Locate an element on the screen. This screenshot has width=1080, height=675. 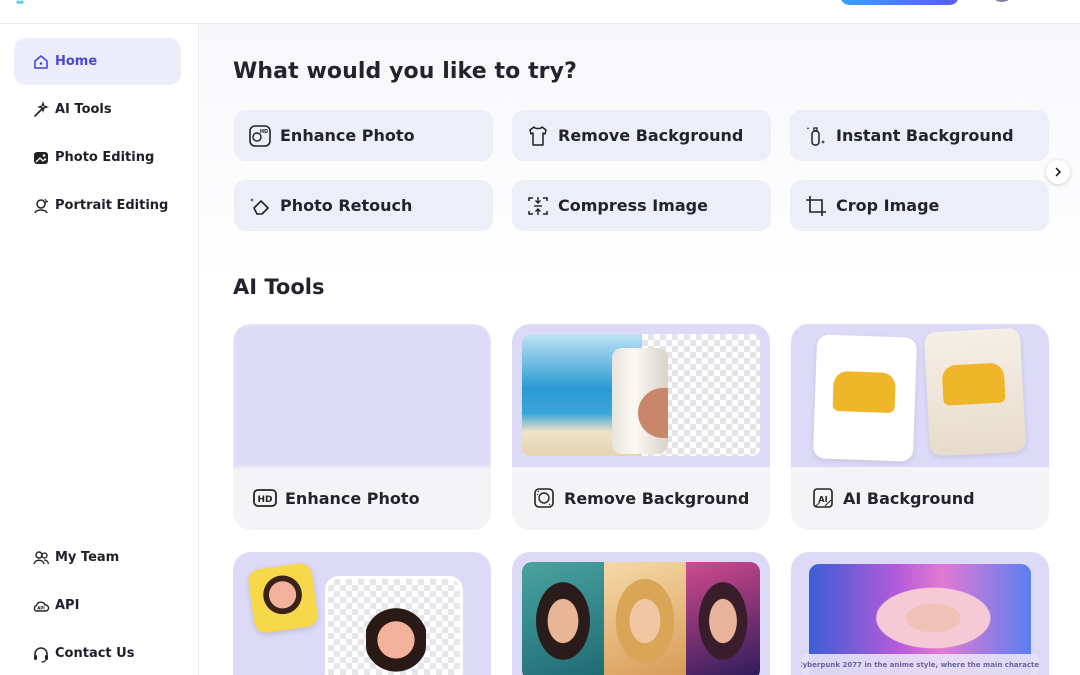
svg-text: API is located at coordinates (41, 607).